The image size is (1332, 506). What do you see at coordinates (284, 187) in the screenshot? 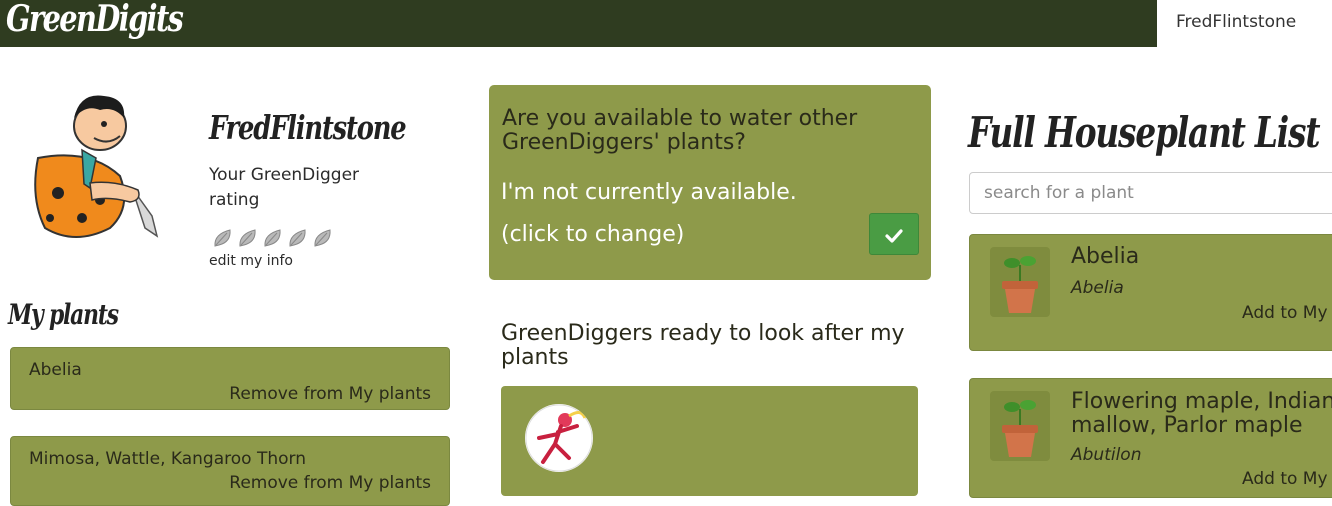
I see `rating-label: Your GreenDigger rating` at bounding box center [284, 187].